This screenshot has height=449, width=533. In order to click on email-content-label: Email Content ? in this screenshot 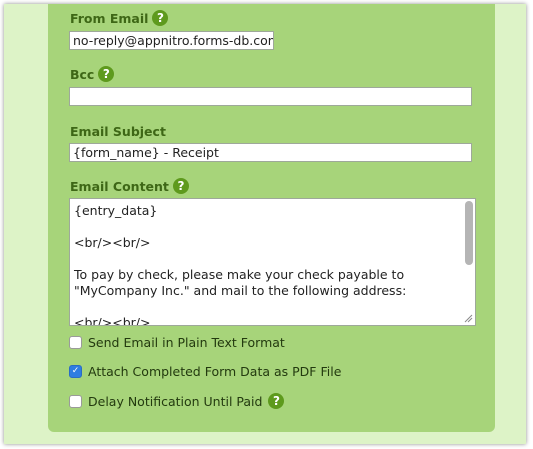, I will do `click(129, 186)`.